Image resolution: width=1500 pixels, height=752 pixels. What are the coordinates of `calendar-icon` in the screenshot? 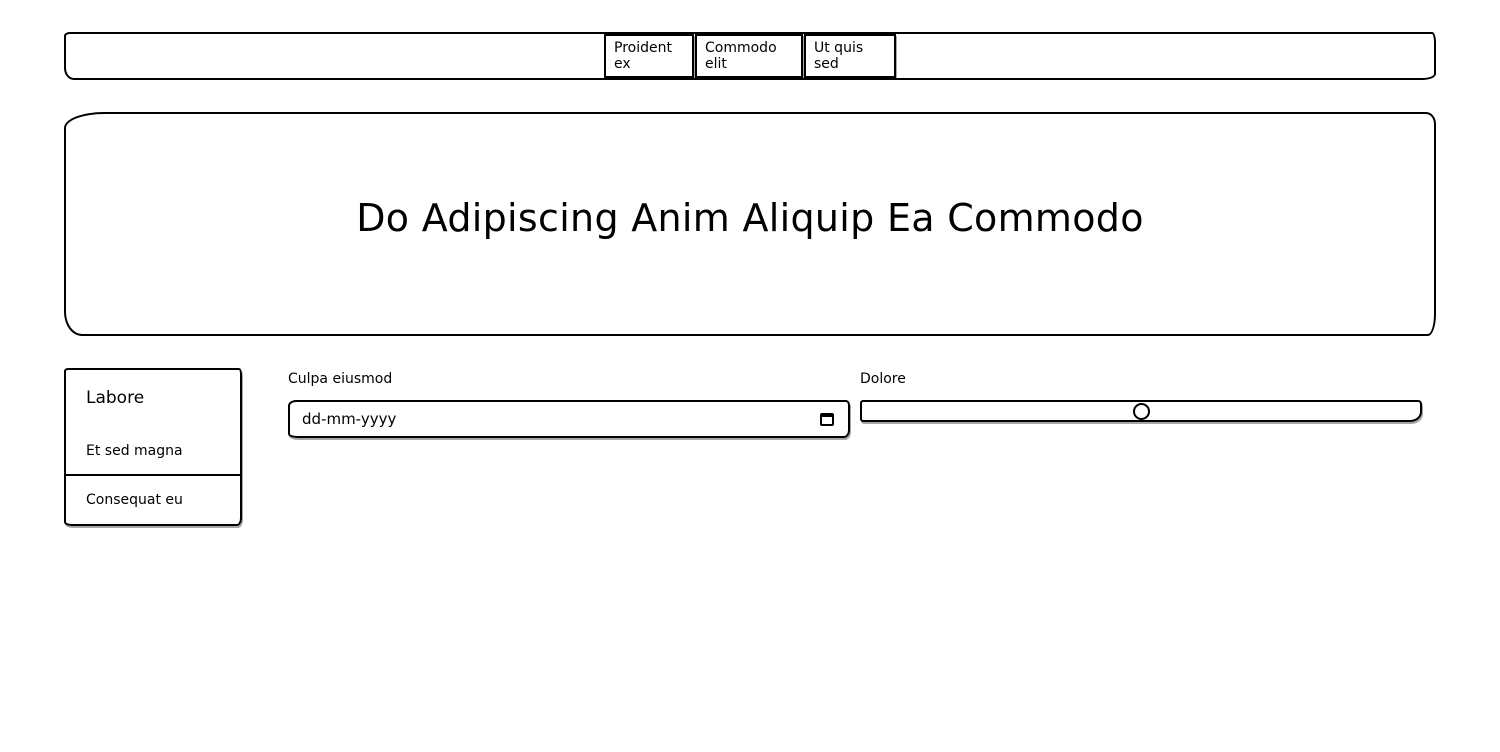 It's located at (827, 419).